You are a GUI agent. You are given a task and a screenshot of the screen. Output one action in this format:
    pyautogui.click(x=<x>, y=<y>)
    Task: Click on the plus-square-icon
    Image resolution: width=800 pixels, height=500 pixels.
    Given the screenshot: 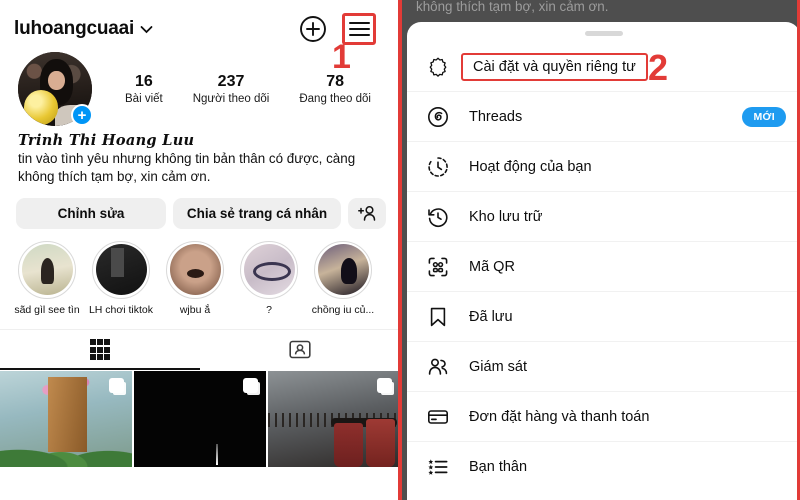 What is the action you would take?
    pyautogui.click(x=313, y=29)
    